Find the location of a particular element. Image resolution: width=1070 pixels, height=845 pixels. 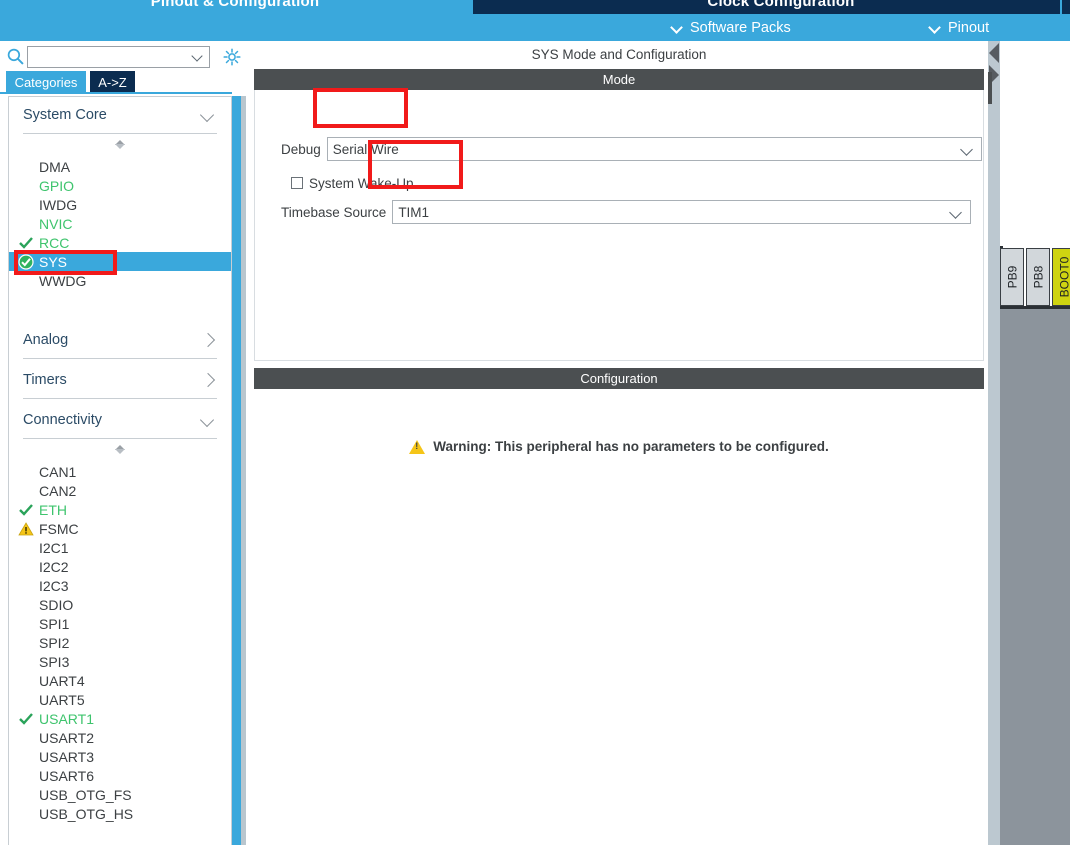

debug-select: Serial Wire is located at coordinates (654, 149).